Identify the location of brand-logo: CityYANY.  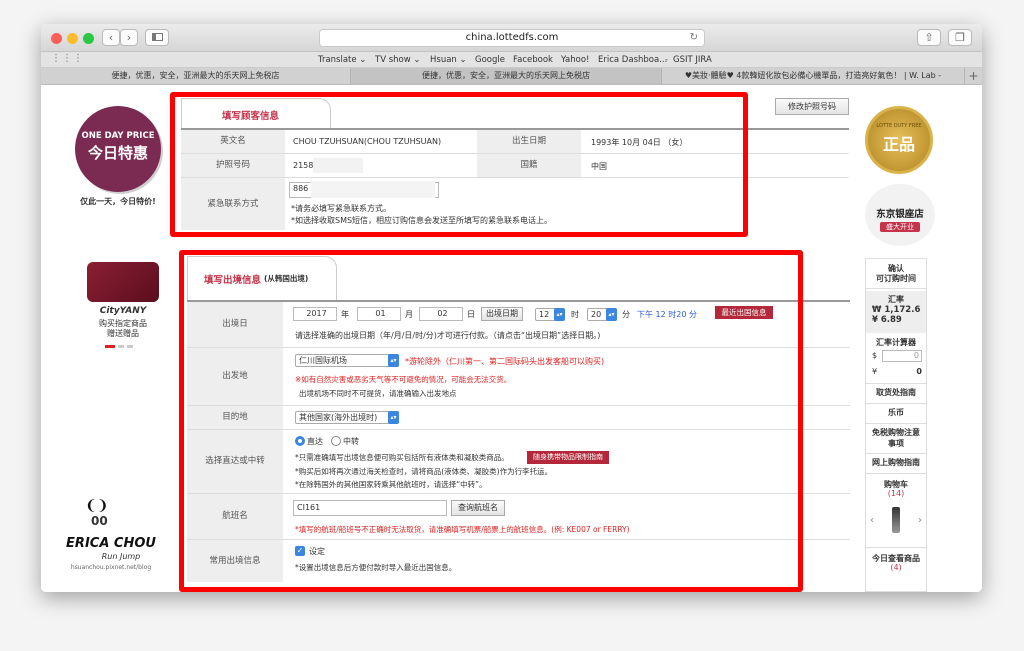
(123, 311).